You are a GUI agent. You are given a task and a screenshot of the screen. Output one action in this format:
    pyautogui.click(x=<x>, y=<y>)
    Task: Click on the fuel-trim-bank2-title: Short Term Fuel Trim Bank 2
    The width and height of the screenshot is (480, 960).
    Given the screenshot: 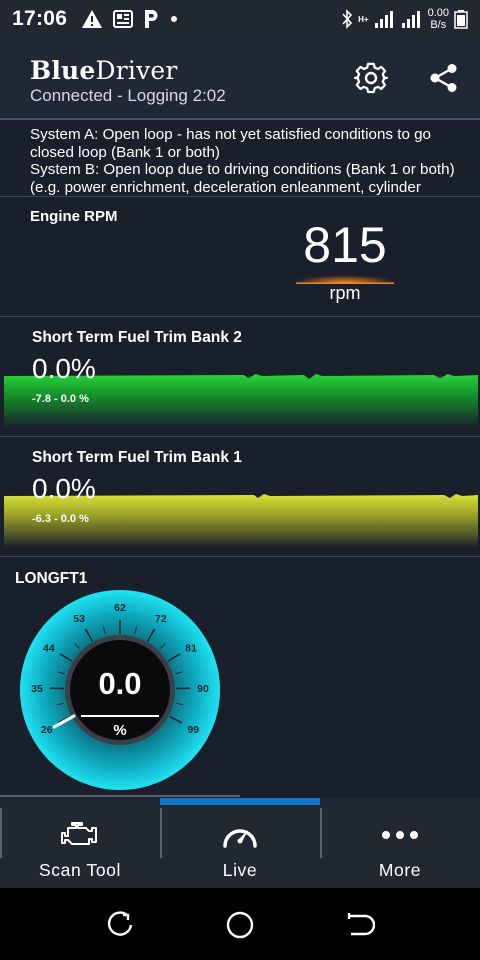 What is the action you would take?
    pyautogui.click(x=137, y=337)
    